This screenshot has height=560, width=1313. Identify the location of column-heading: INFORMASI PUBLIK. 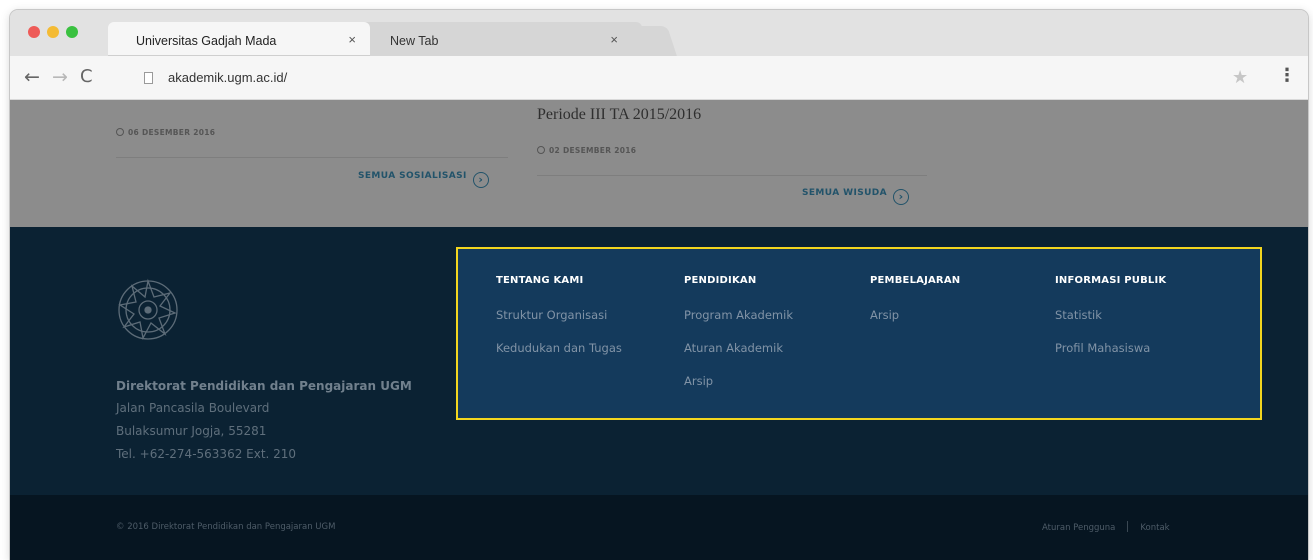
(1111, 280).